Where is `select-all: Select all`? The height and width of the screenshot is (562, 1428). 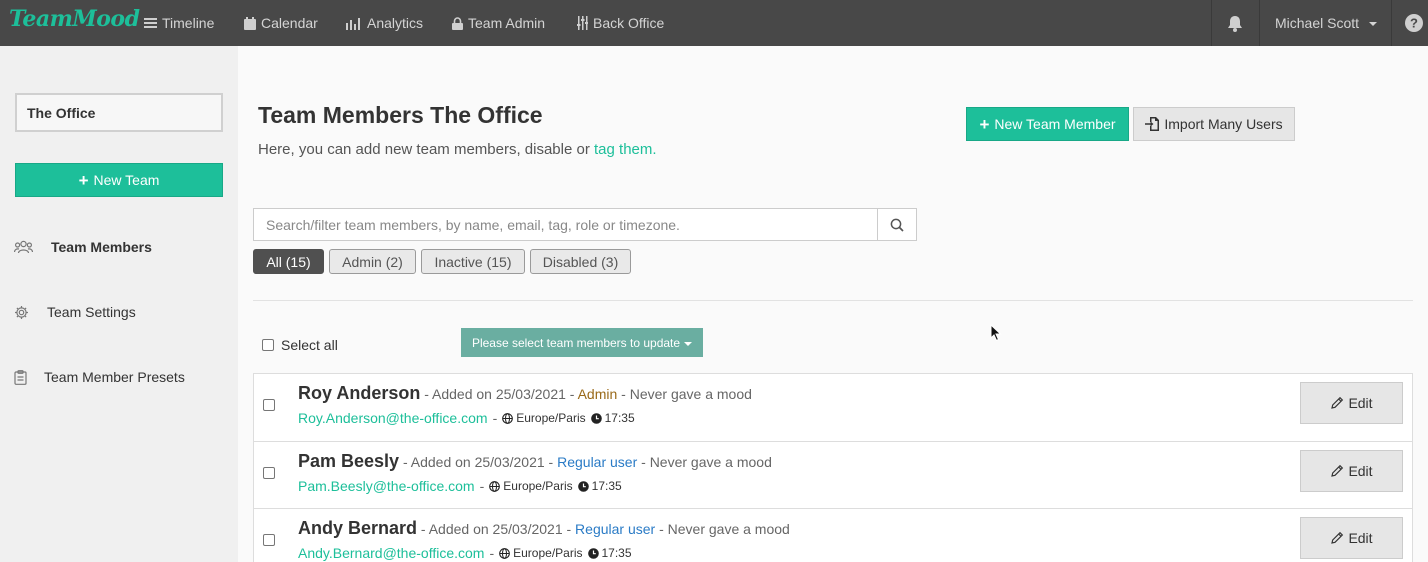 select-all: Select all is located at coordinates (300, 345).